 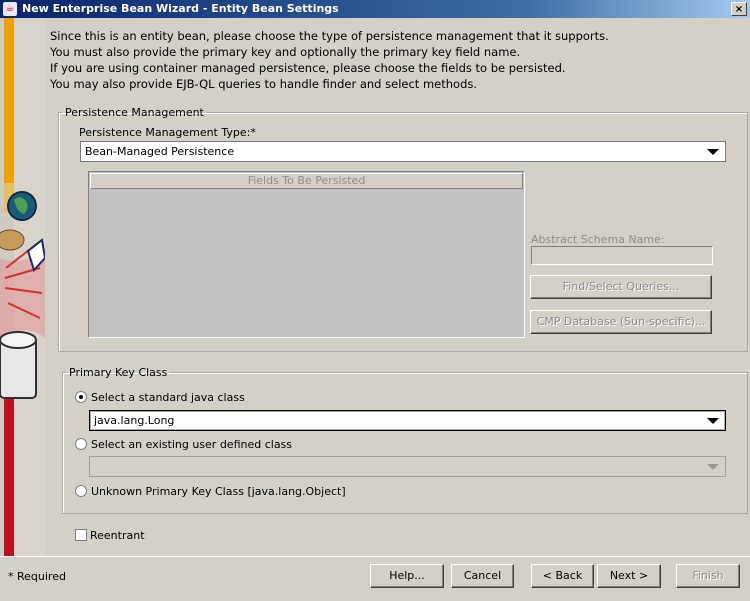 I want to click on primary-key-class-legend: Primary Key Class, so click(x=118, y=372).